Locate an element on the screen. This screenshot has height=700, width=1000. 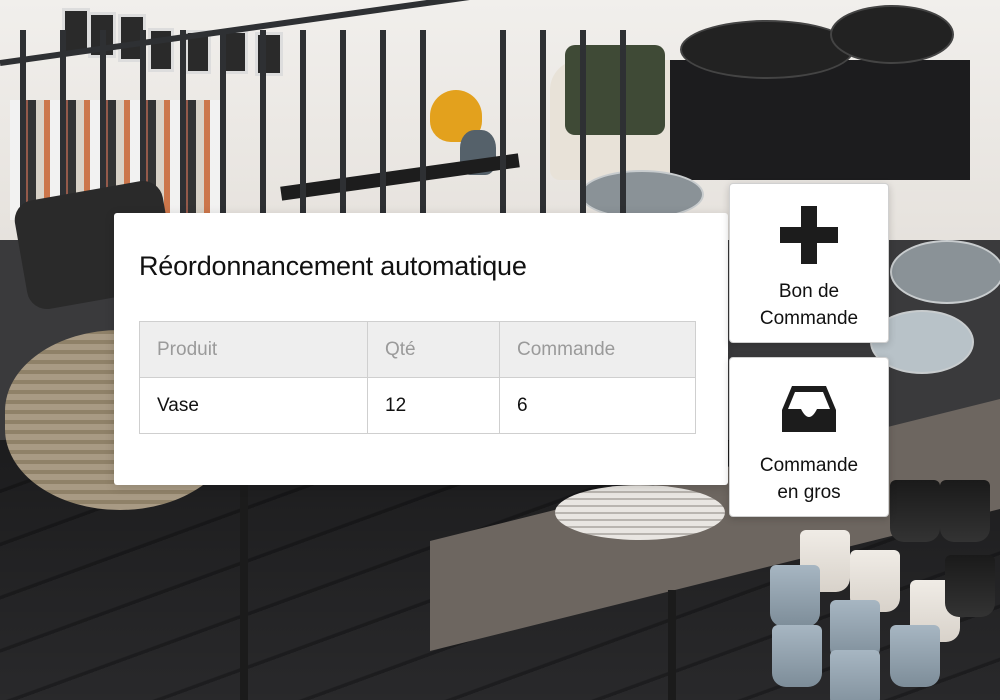
column-header-product: Produit is located at coordinates (253, 349).